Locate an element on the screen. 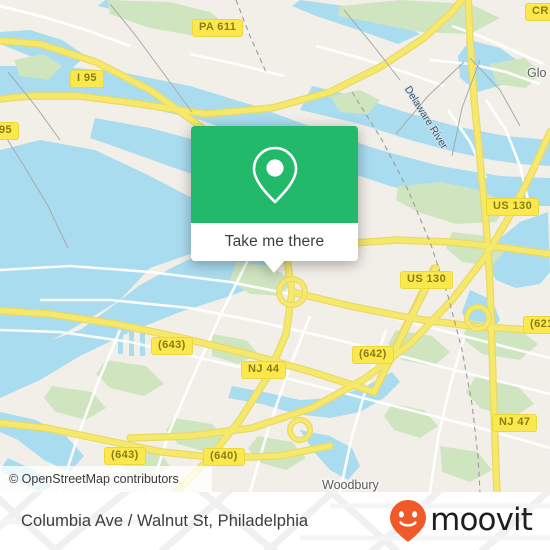 This screenshot has height=550, width=550. route-shield-cr: CR is located at coordinates (537, 12).